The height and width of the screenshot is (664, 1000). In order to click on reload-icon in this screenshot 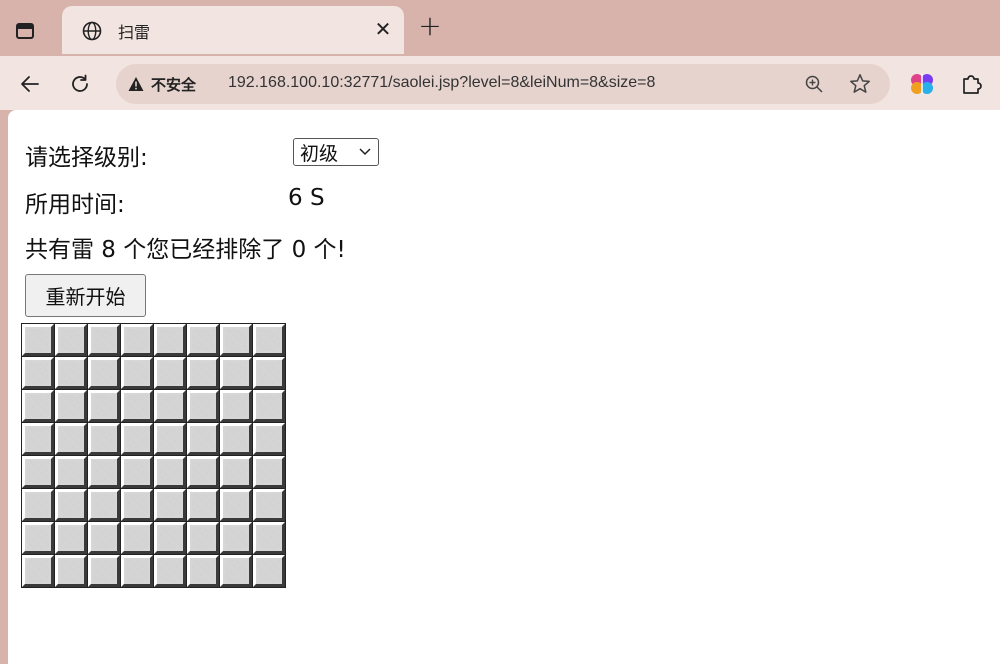, I will do `click(80, 84)`.